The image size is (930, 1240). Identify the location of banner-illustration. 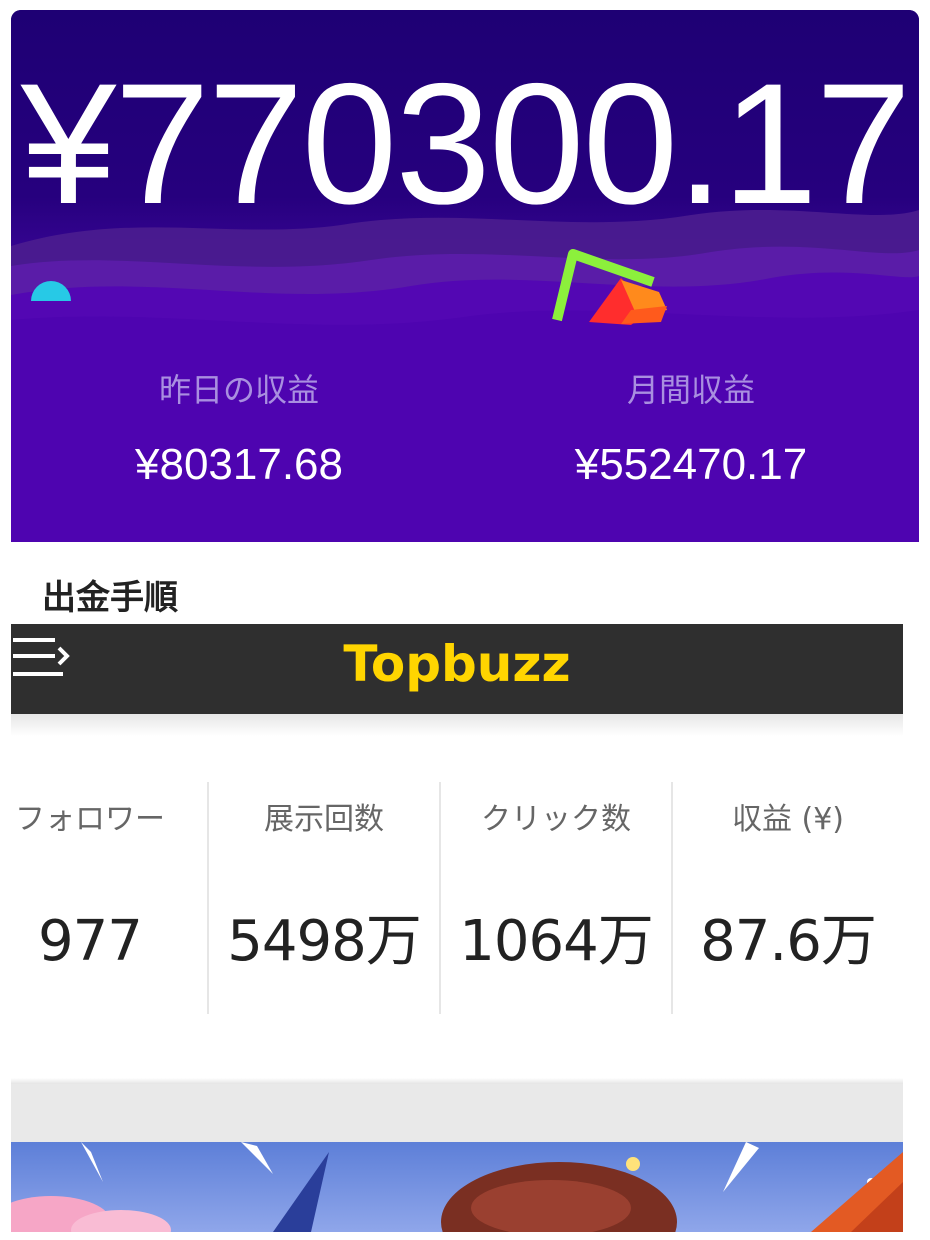
(457, 1187).